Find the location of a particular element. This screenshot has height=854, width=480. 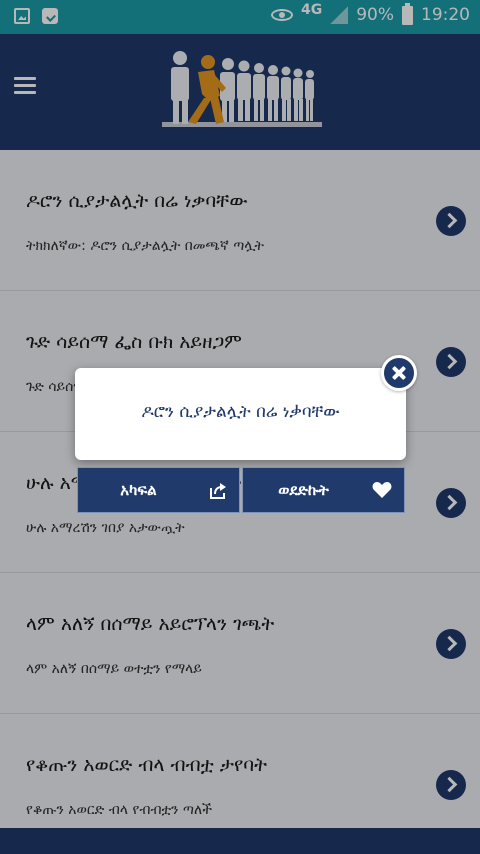

share-button: አካፍል is located at coordinates (158, 490).